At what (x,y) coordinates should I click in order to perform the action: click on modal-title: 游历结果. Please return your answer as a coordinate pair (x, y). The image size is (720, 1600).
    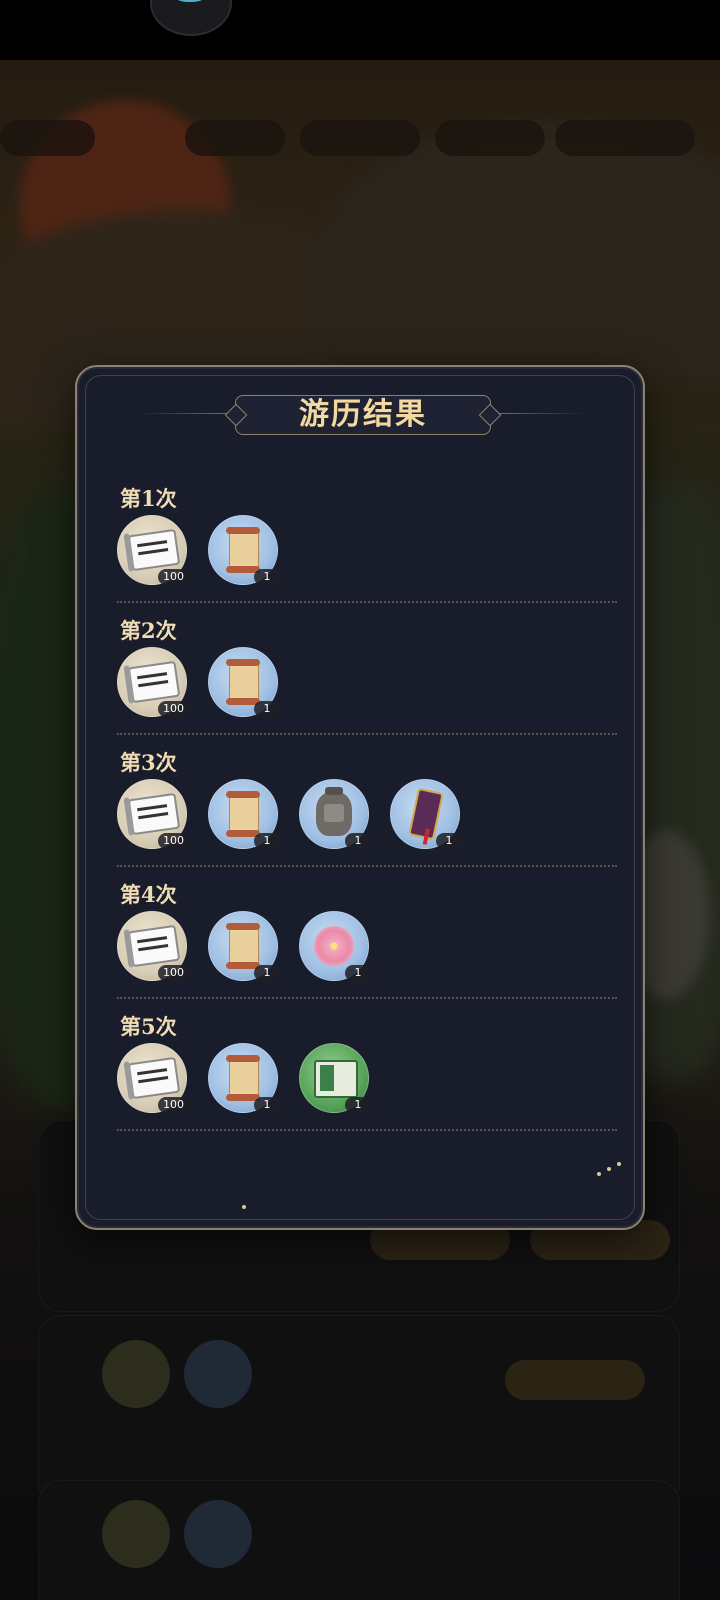
    Looking at the image, I should click on (363, 414).